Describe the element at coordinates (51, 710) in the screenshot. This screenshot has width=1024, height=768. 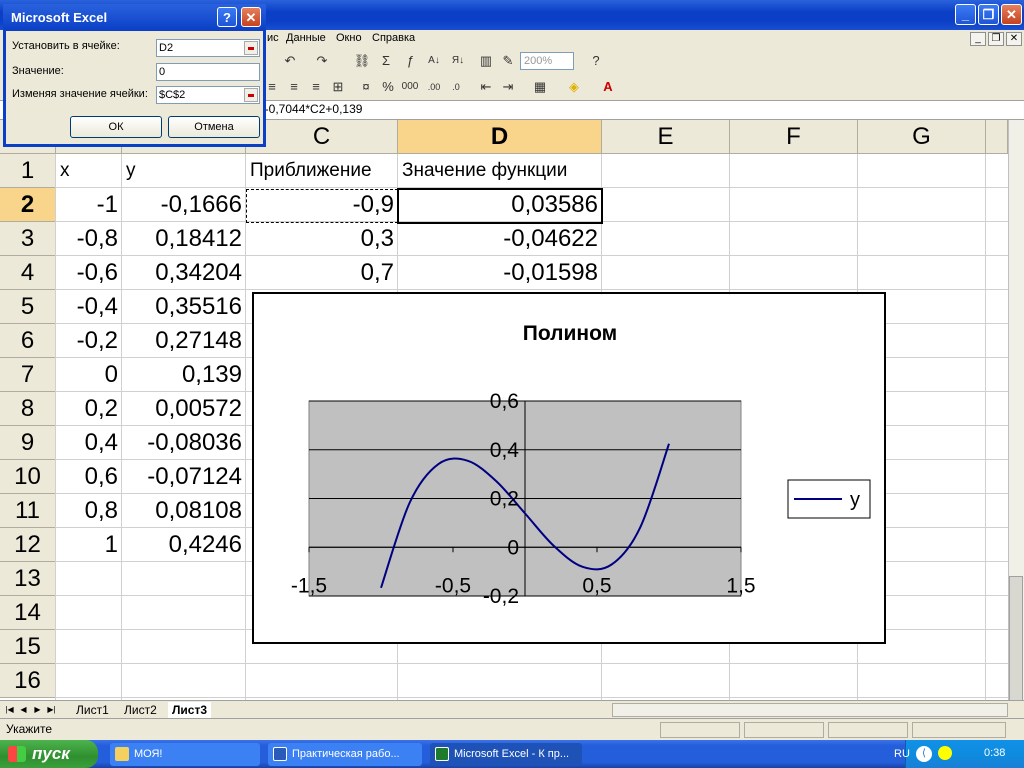
I see `last-sheet-icon: ▶|` at that location.